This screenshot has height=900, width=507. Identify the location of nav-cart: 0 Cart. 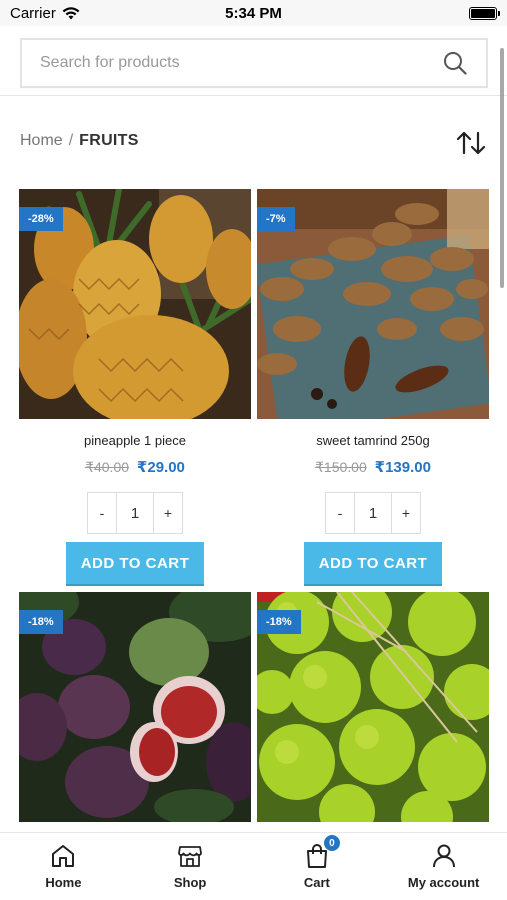
(317, 866).